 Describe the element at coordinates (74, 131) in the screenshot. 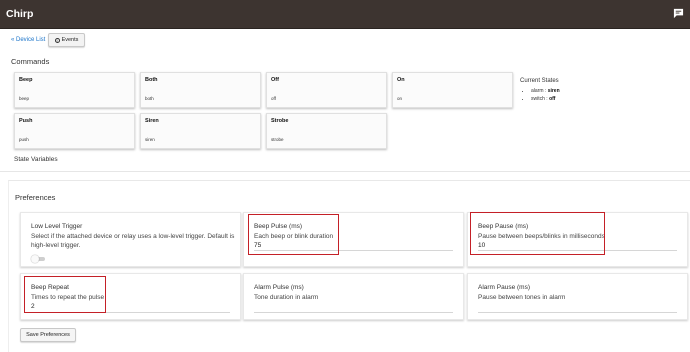

I see `command-push: Push push` at that location.